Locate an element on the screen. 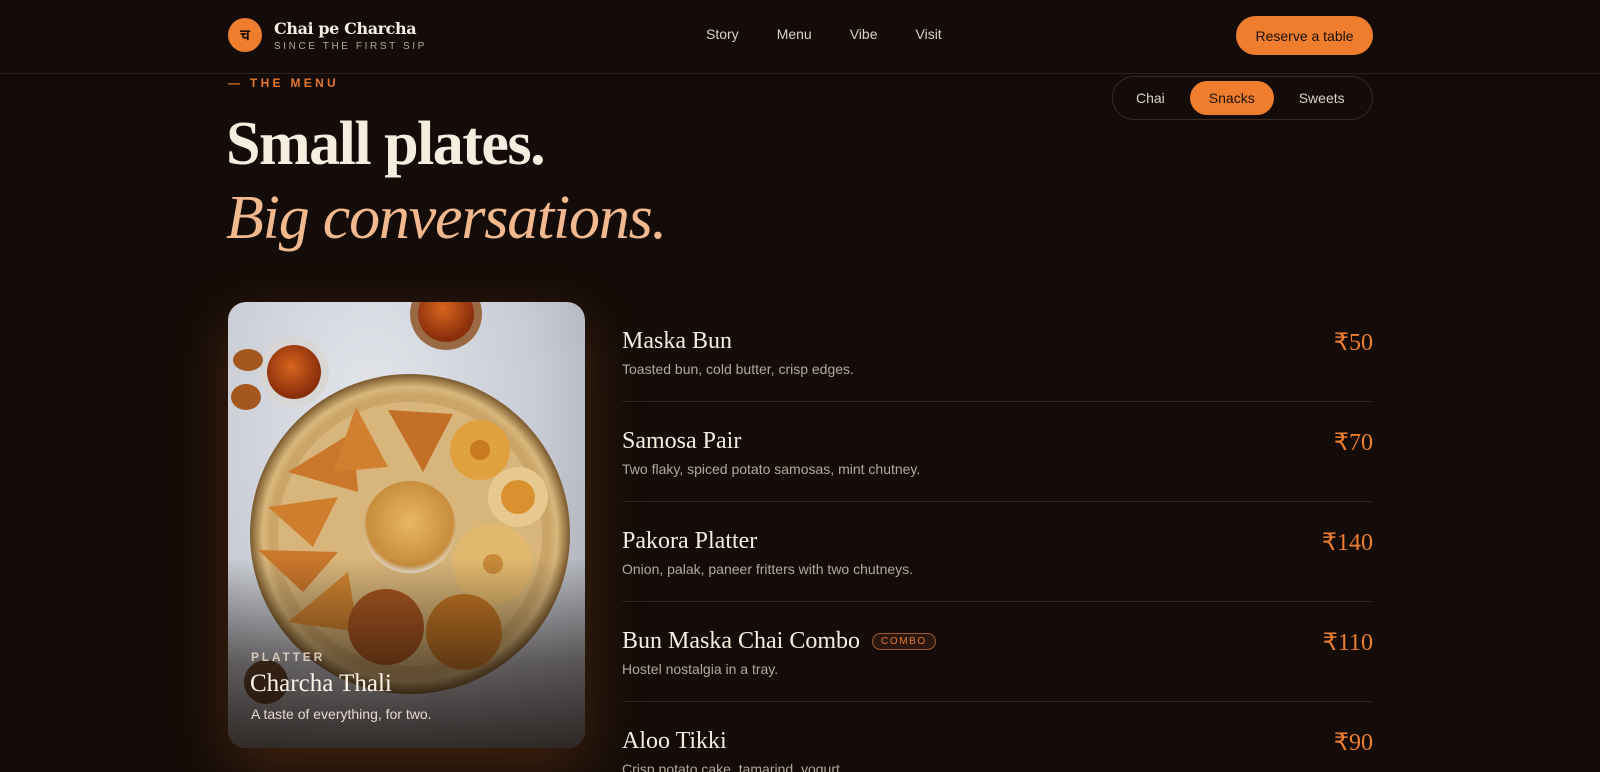 Image resolution: width=1600 pixels, height=772 pixels. category-switch: Chai Snacks Sweets is located at coordinates (1242, 98).